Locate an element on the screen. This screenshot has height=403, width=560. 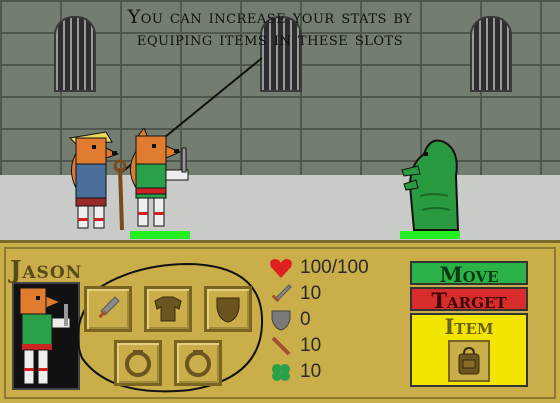
item-button: Item is located at coordinates (469, 326).